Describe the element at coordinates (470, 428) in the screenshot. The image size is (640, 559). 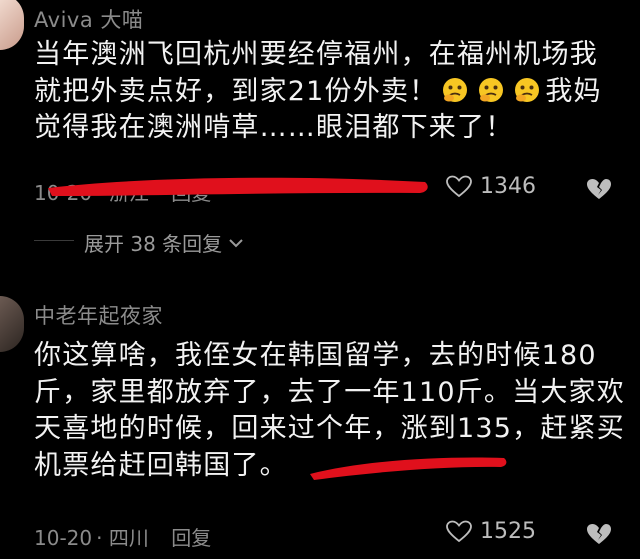
I see `highlighted-text: 涨到135，` at that location.